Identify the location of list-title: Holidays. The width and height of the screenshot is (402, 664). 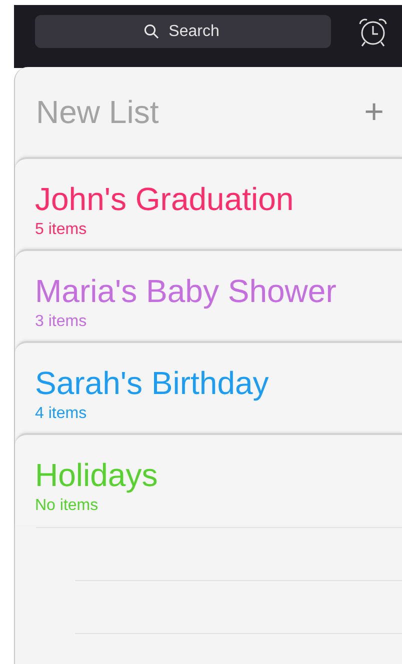
(96, 475).